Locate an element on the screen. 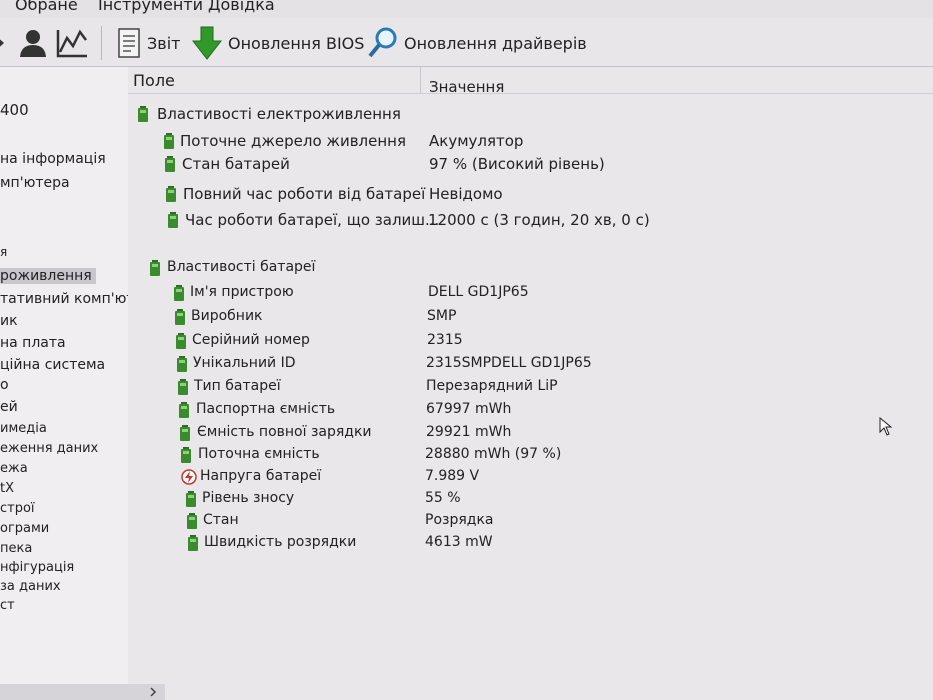  toolbar: Звіт Оновлення BIOS Оновлення драйверів is located at coordinates (466, 42).